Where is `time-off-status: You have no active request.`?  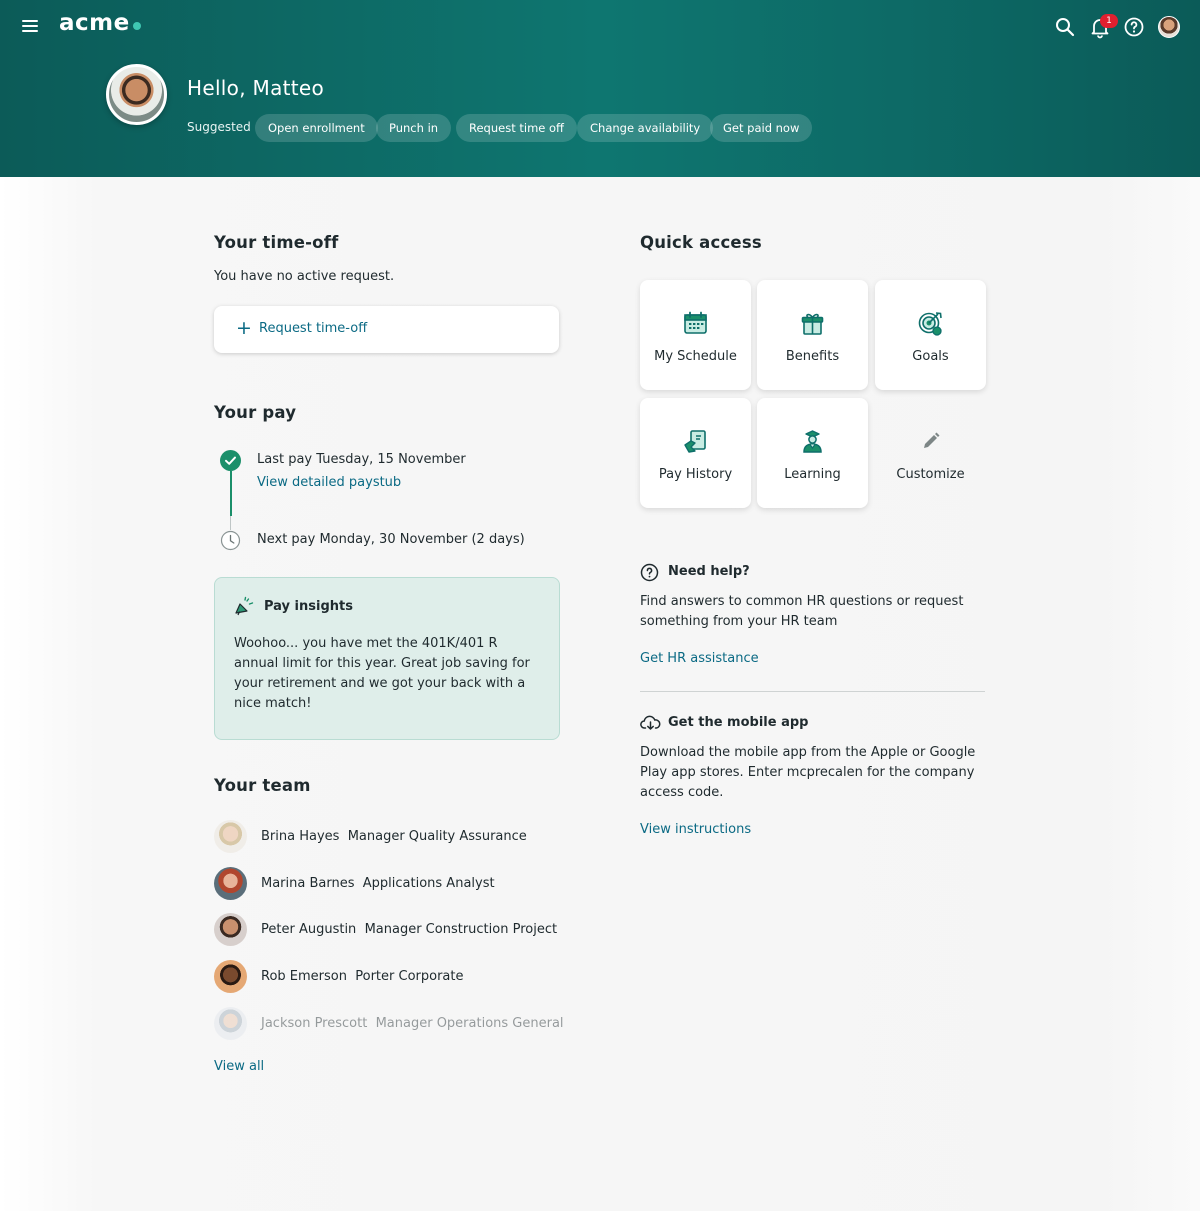 time-off-status: You have no active request. is located at coordinates (304, 276).